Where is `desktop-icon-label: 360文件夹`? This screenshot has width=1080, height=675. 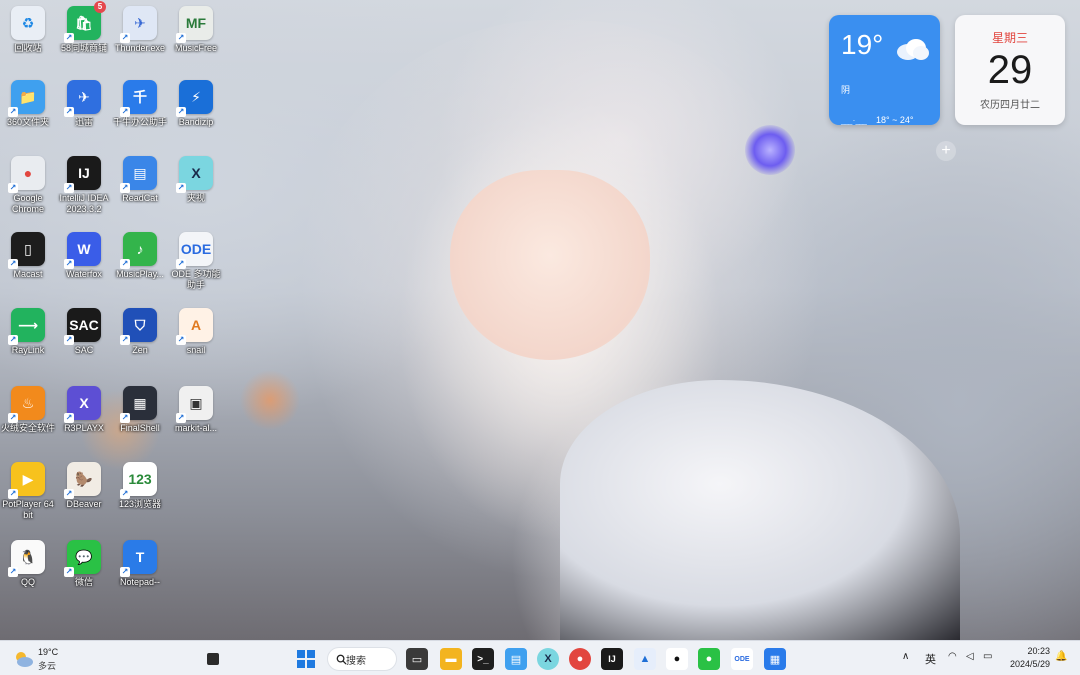 desktop-icon-label: 360文件夹 is located at coordinates (28, 122).